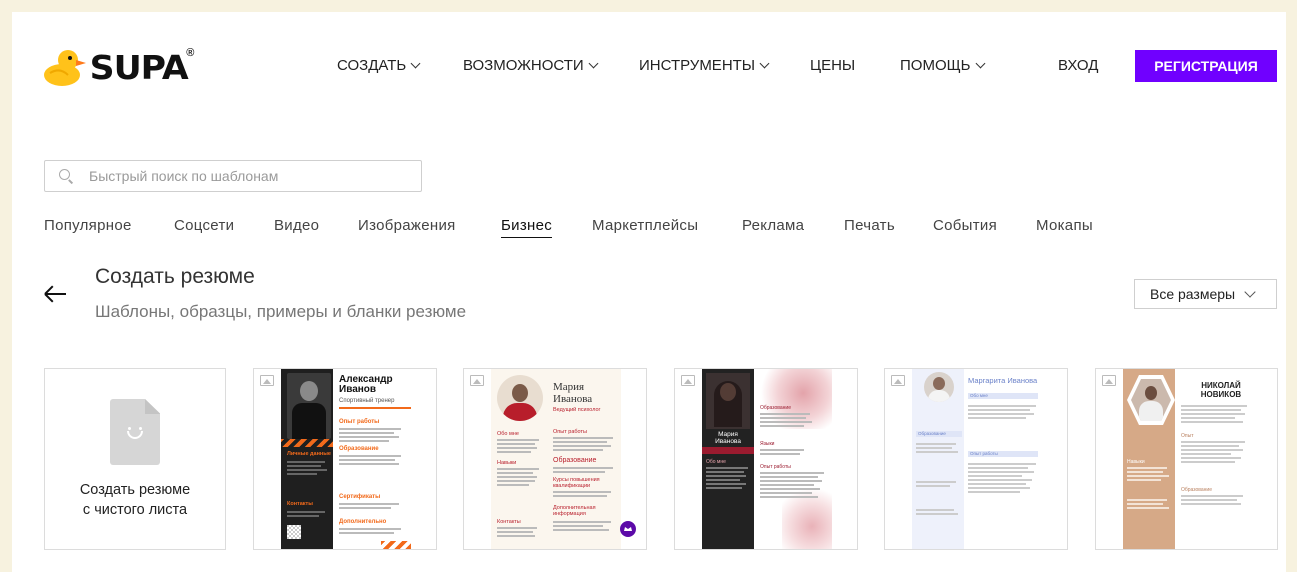  I want to click on section-title: Курсы повышения квалификации, so click(576, 483).